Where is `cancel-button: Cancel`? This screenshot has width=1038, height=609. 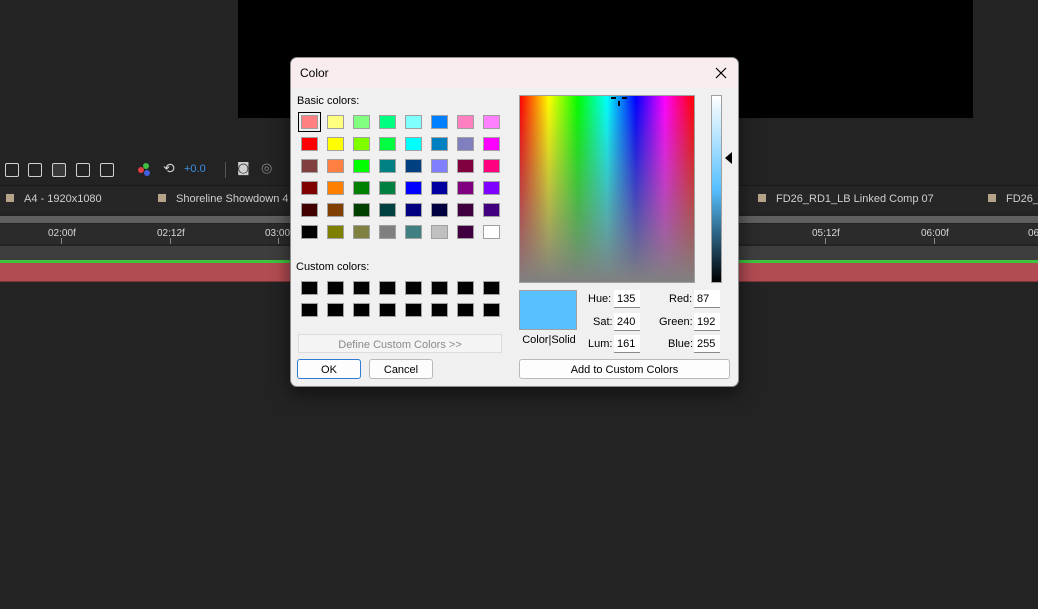 cancel-button: Cancel is located at coordinates (401, 369).